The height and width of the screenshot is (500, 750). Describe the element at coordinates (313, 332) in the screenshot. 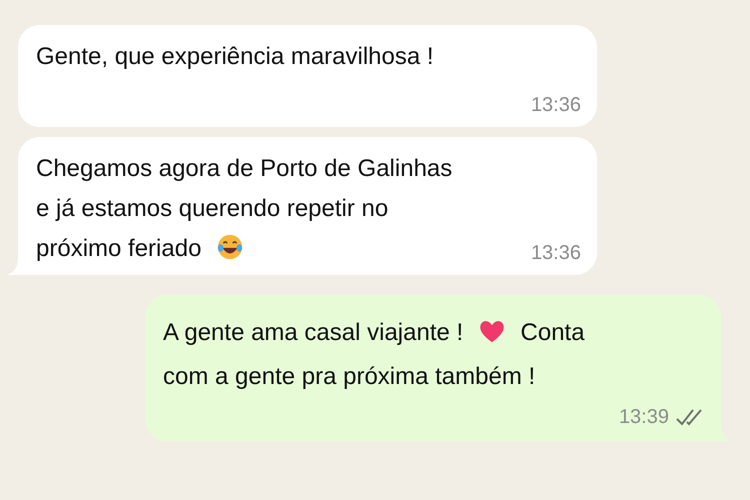

I see `message-text: A gente ama casal viajante !` at that location.